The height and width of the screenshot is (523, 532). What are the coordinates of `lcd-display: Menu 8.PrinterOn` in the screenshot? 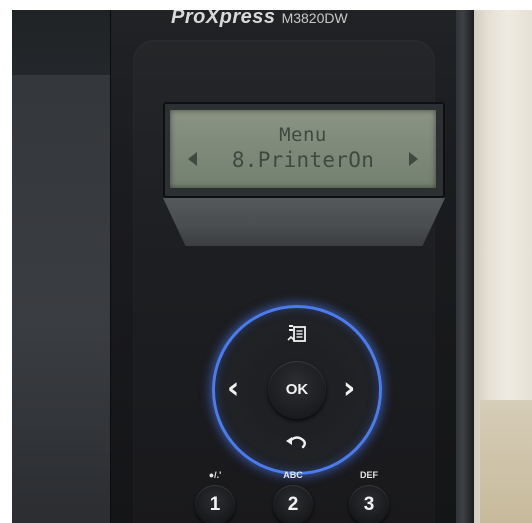 It's located at (303, 149).